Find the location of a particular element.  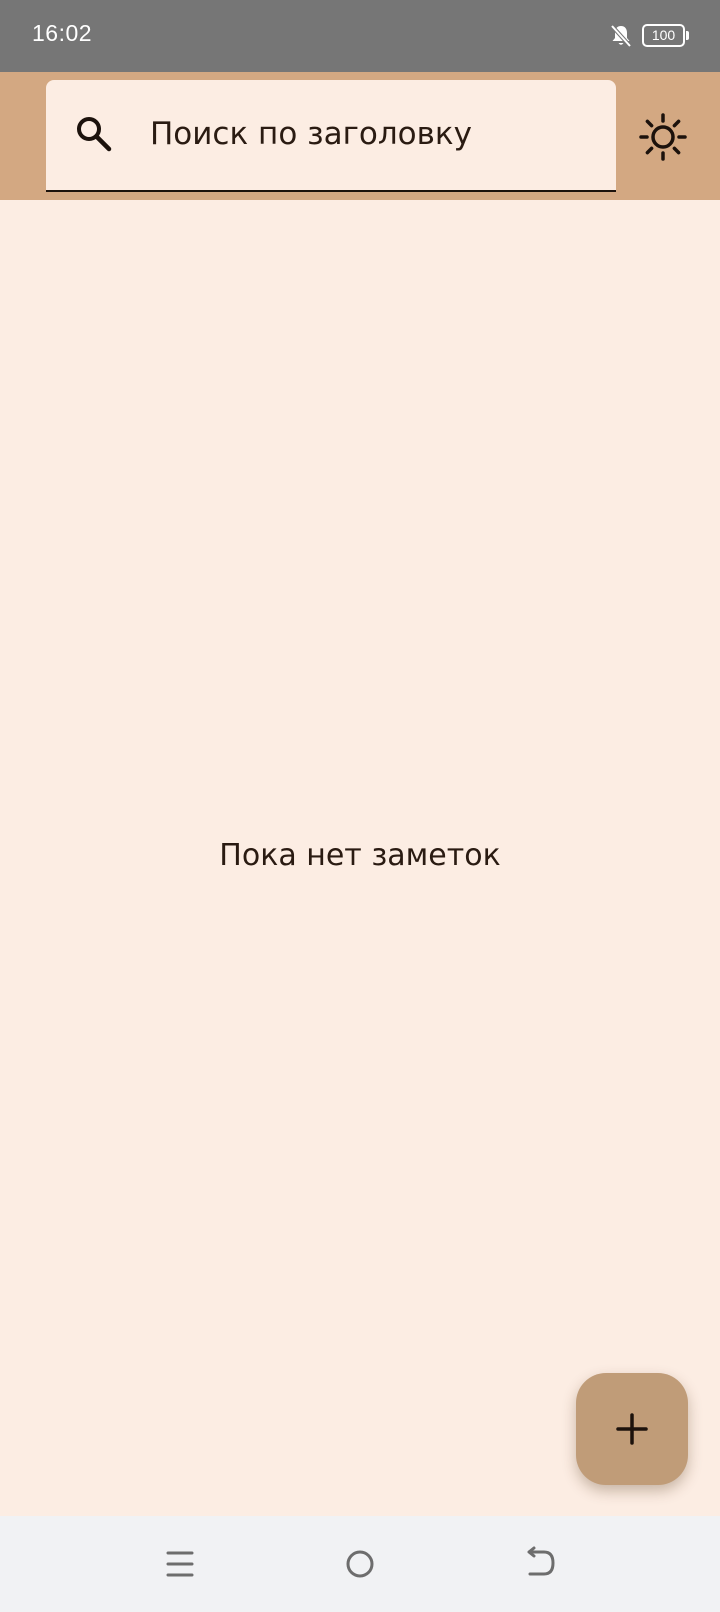

status-time: 16:02 is located at coordinates (62, 33).